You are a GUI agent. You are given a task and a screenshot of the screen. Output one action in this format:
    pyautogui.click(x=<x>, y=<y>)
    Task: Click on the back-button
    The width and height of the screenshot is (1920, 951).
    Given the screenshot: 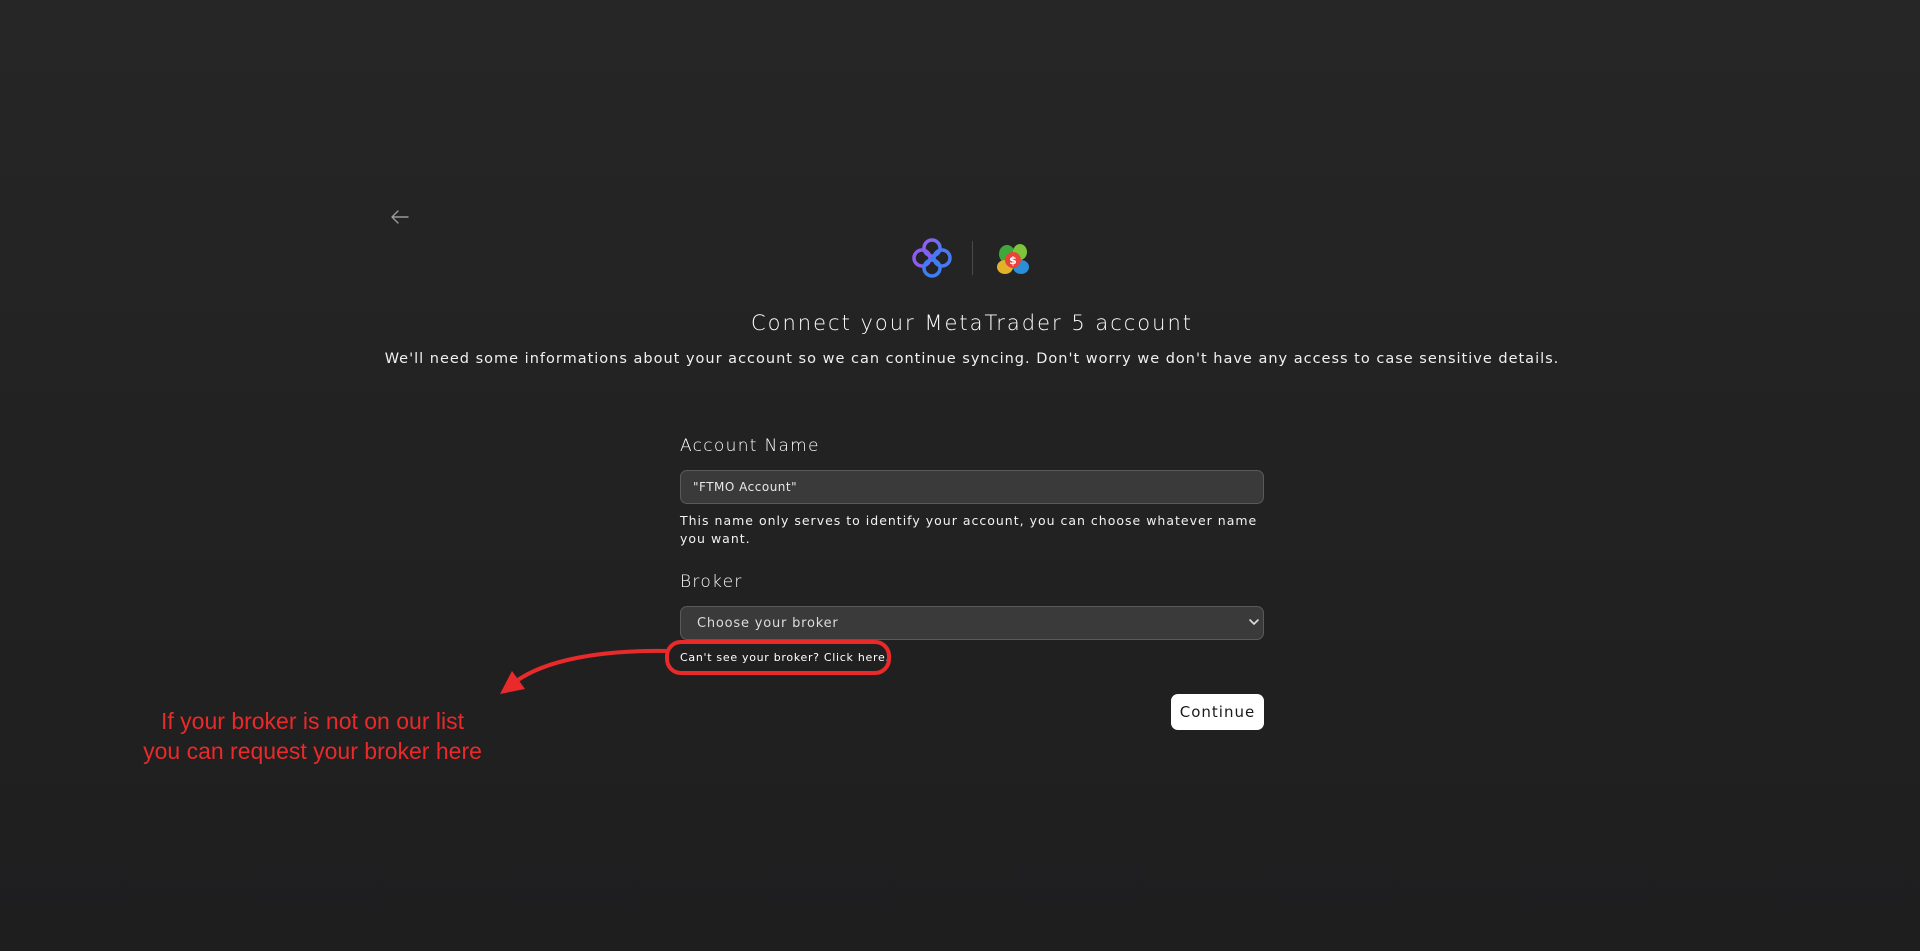 What is the action you would take?
    pyautogui.click(x=400, y=217)
    